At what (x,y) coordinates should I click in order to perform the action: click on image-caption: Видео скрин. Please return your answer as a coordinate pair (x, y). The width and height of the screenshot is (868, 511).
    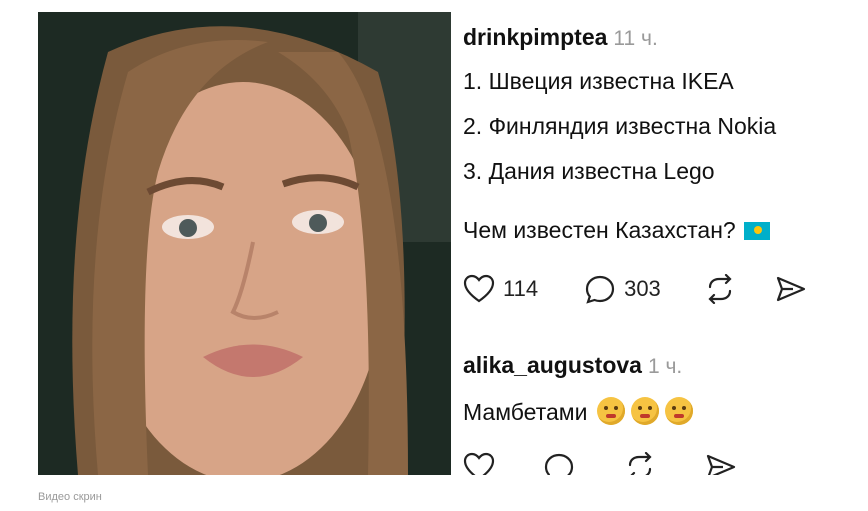
    Looking at the image, I should click on (70, 497).